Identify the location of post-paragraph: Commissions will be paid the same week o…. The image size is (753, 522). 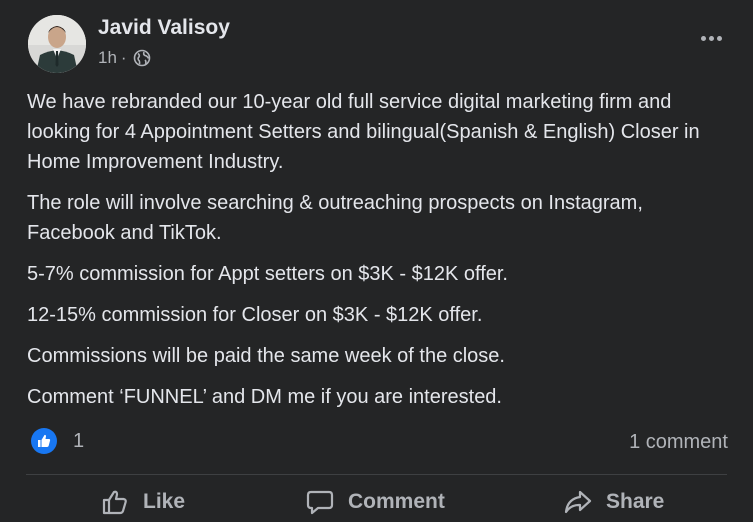
(266, 356).